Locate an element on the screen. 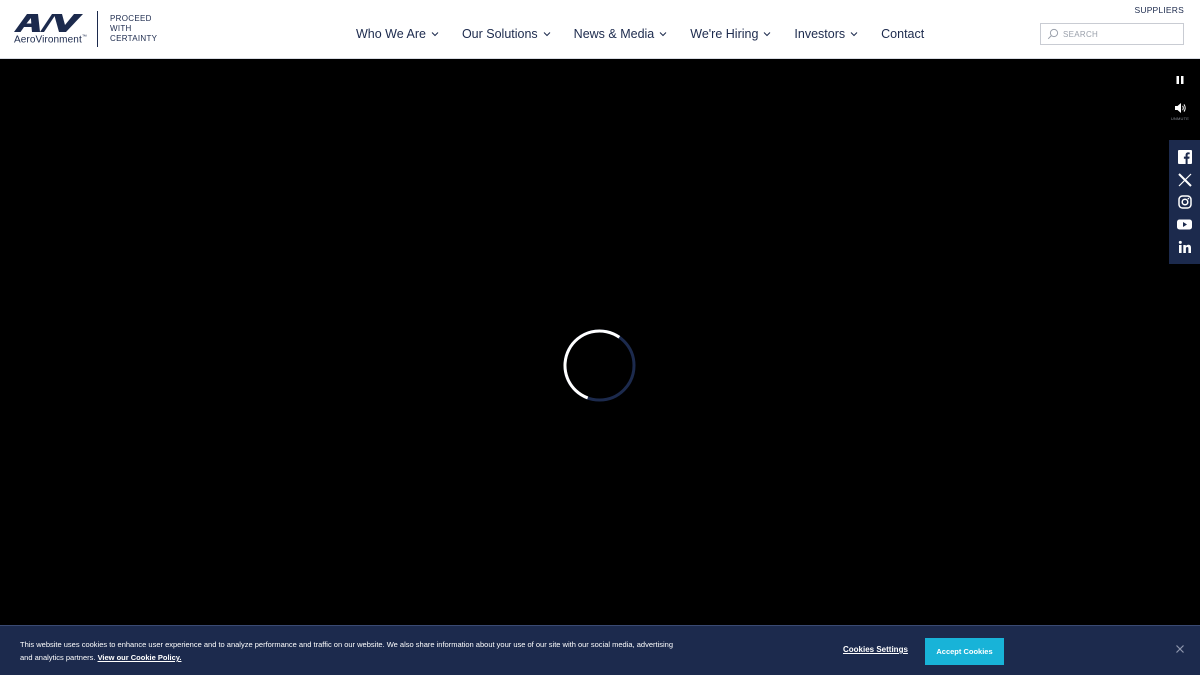 The image size is (1200, 675). tagline-line: WITH is located at coordinates (121, 28).